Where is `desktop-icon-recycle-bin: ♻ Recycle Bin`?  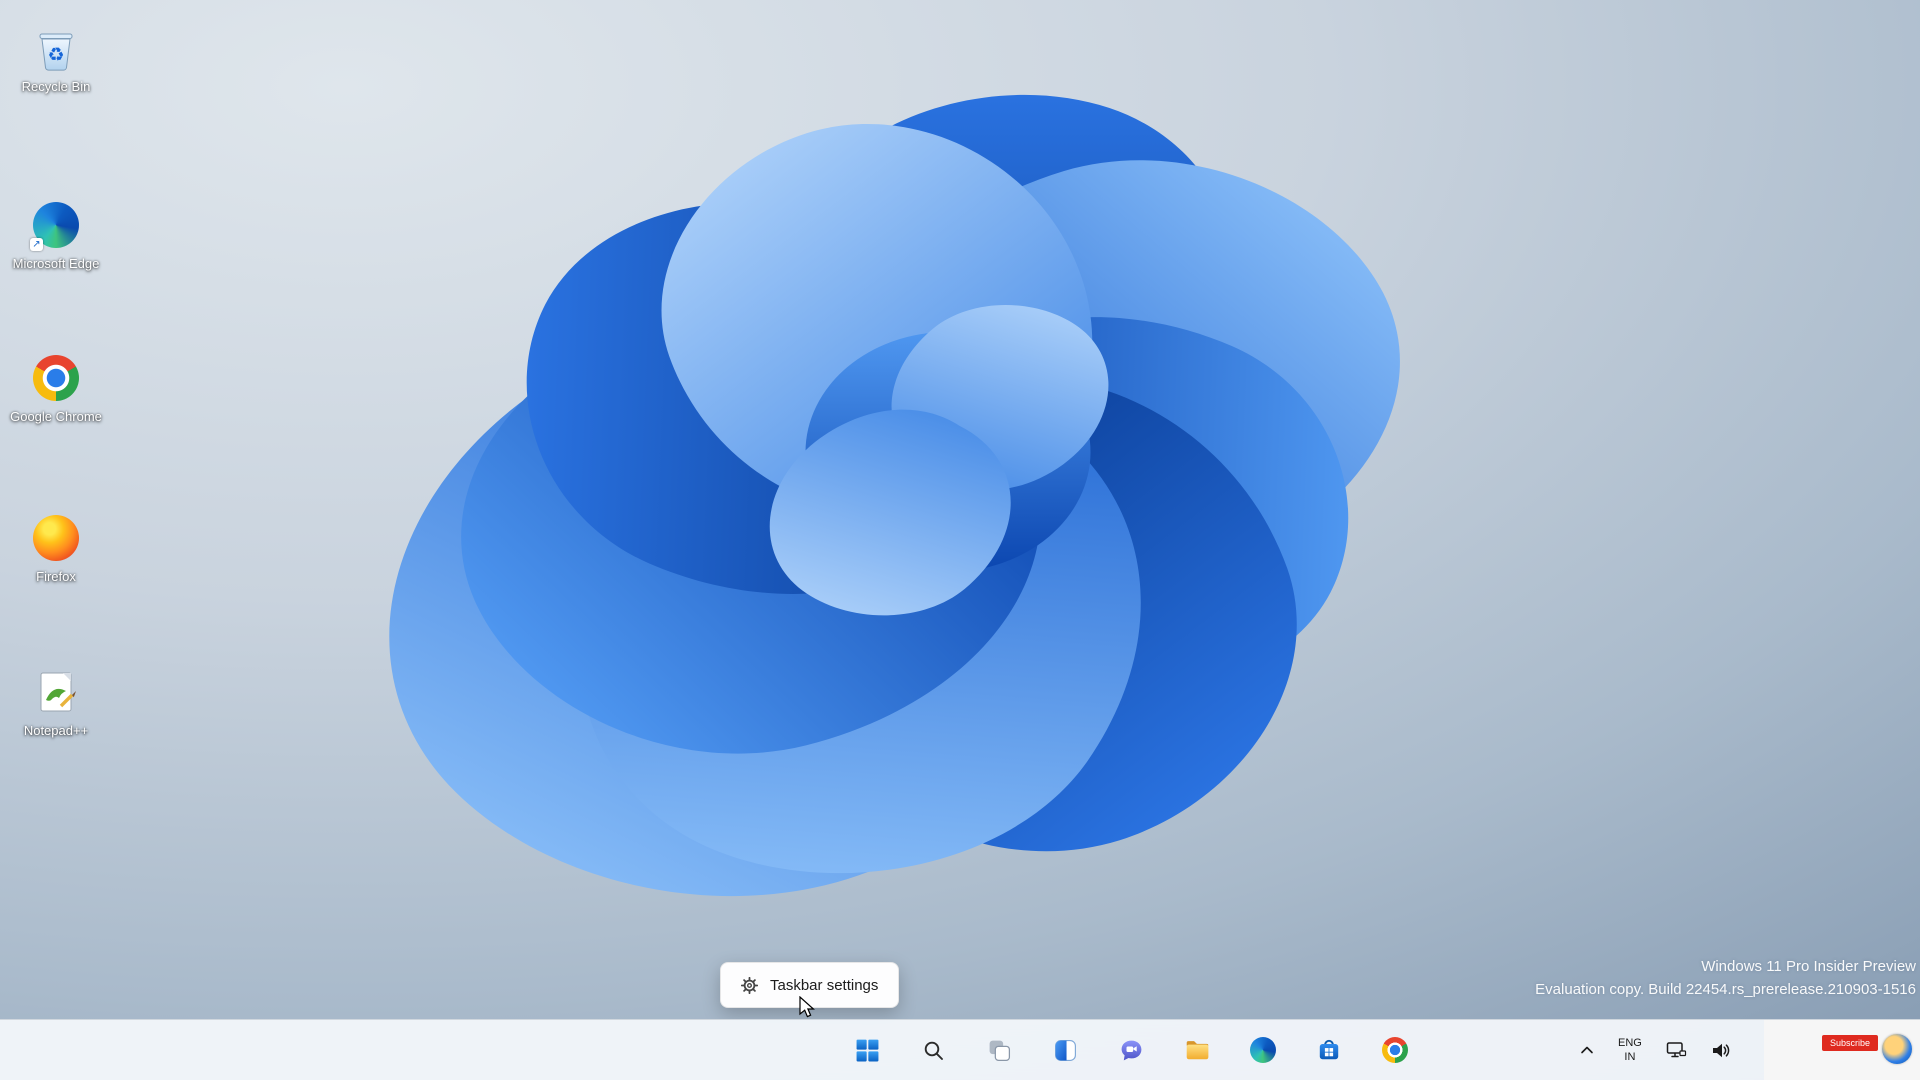 desktop-icon-recycle-bin: ♻ Recycle Bin is located at coordinates (56, 58).